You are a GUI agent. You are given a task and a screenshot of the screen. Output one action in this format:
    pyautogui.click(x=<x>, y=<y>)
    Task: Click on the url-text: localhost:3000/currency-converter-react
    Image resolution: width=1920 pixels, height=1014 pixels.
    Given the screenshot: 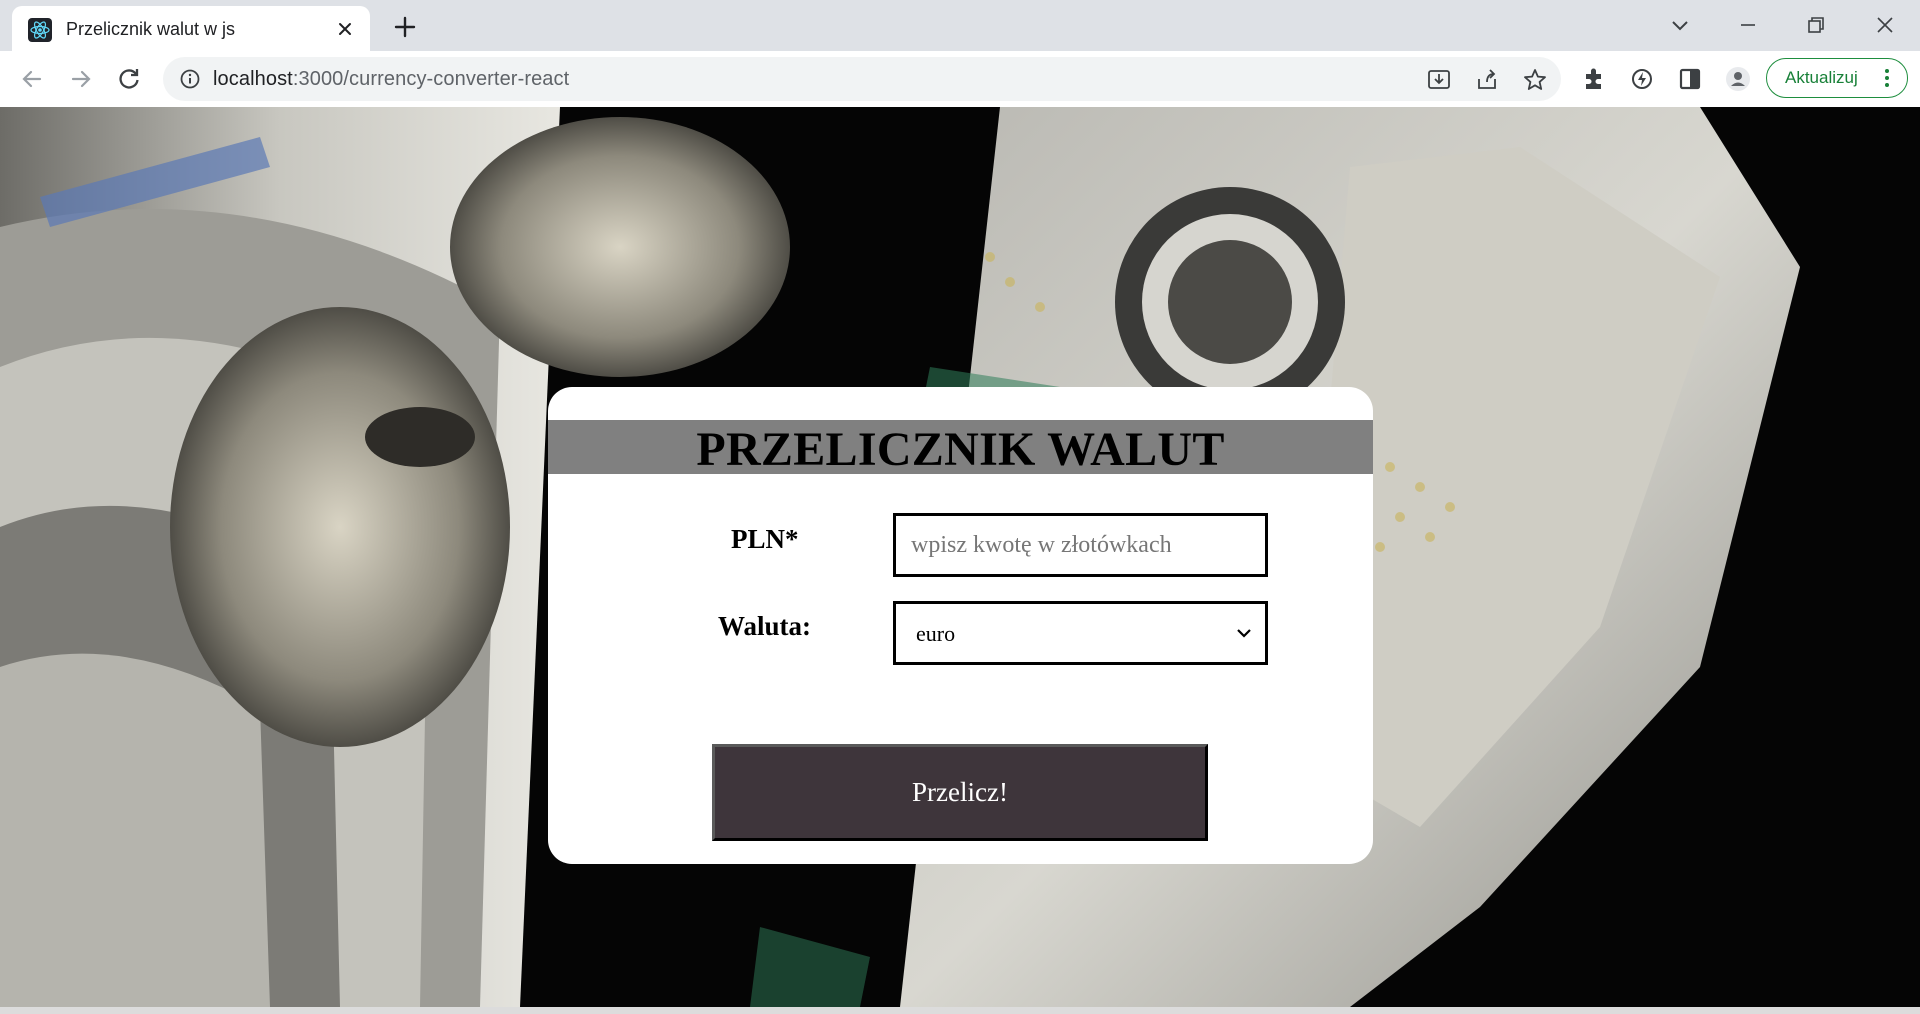 What is the action you would take?
    pyautogui.click(x=391, y=79)
    